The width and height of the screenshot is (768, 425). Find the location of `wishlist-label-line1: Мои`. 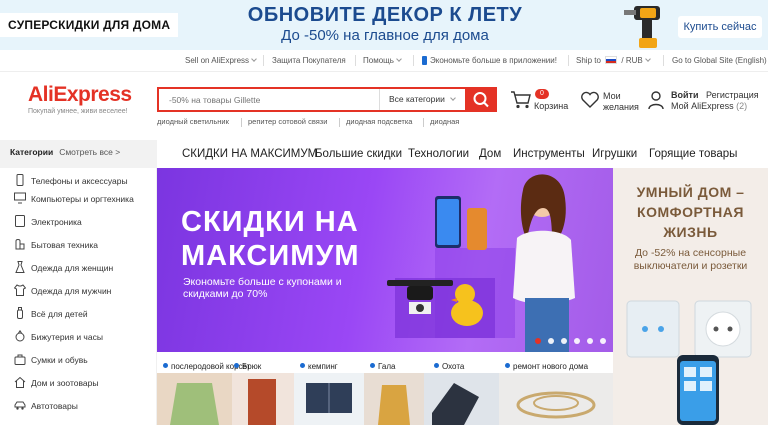

wishlist-label-line1: Мои is located at coordinates (612, 96).